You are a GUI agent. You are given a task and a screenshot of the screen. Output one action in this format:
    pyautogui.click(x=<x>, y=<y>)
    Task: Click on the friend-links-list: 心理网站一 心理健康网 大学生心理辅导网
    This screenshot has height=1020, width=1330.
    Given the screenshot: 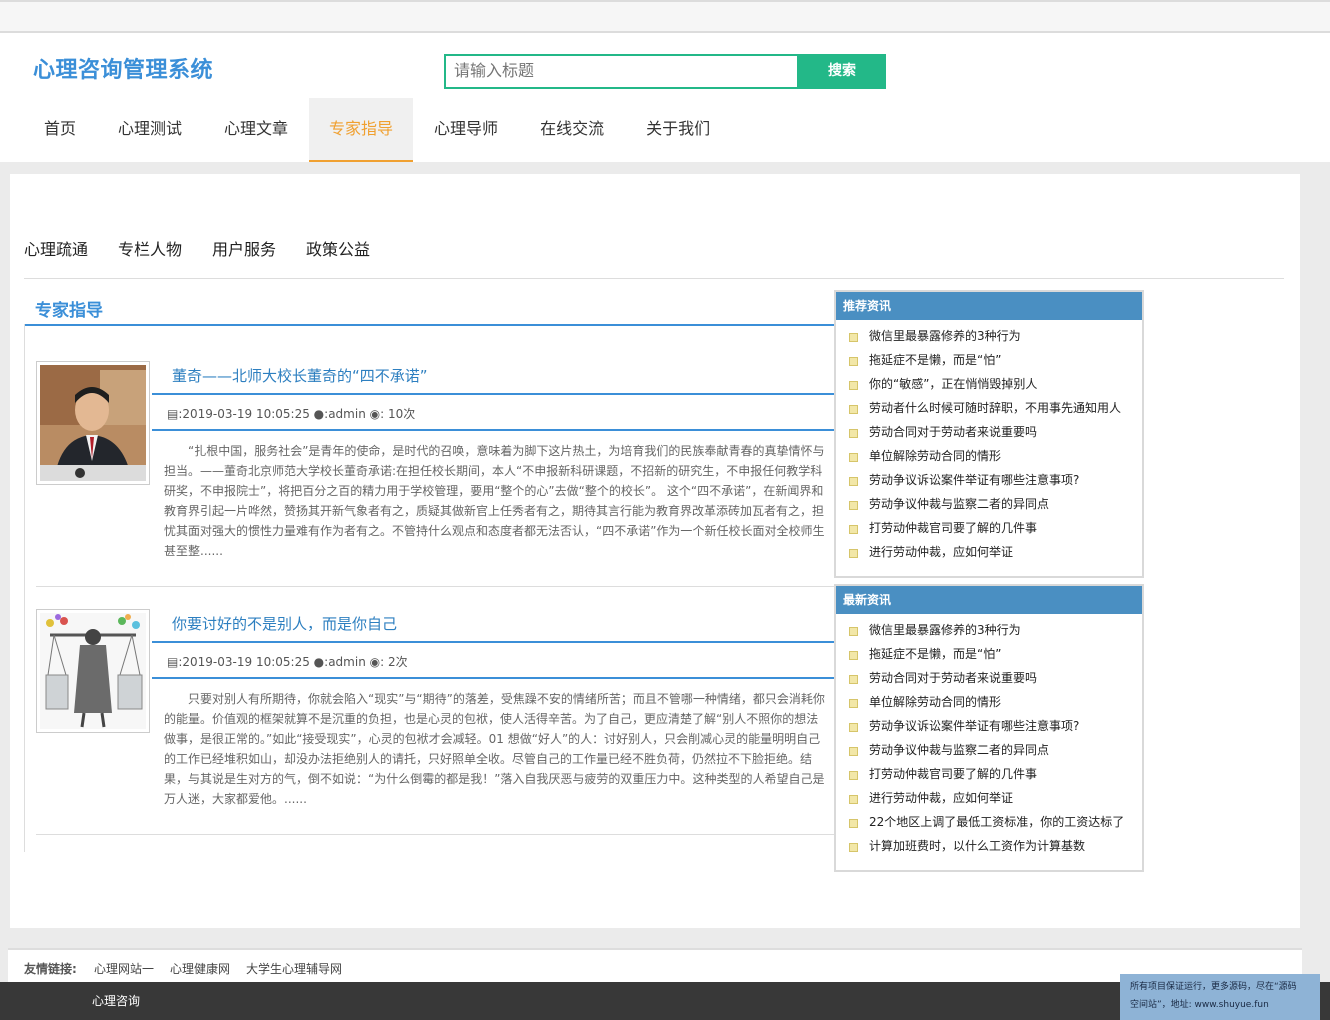 What is the action you would take?
    pyautogui.click(x=226, y=968)
    